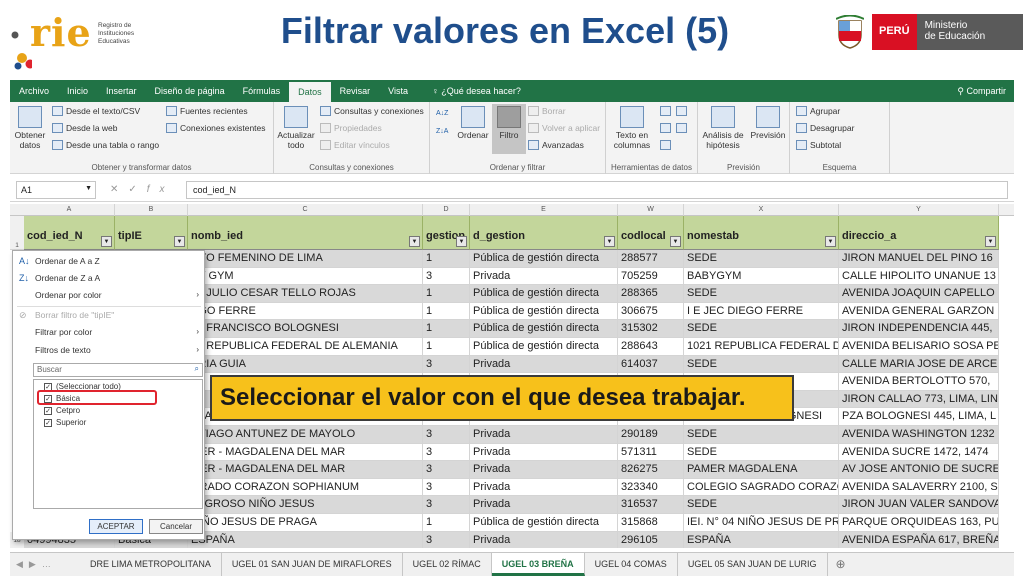 The image size is (1024, 576). Describe the element at coordinates (85, 128) in the screenshot. I see `desde-web-button: Desde la web` at that location.